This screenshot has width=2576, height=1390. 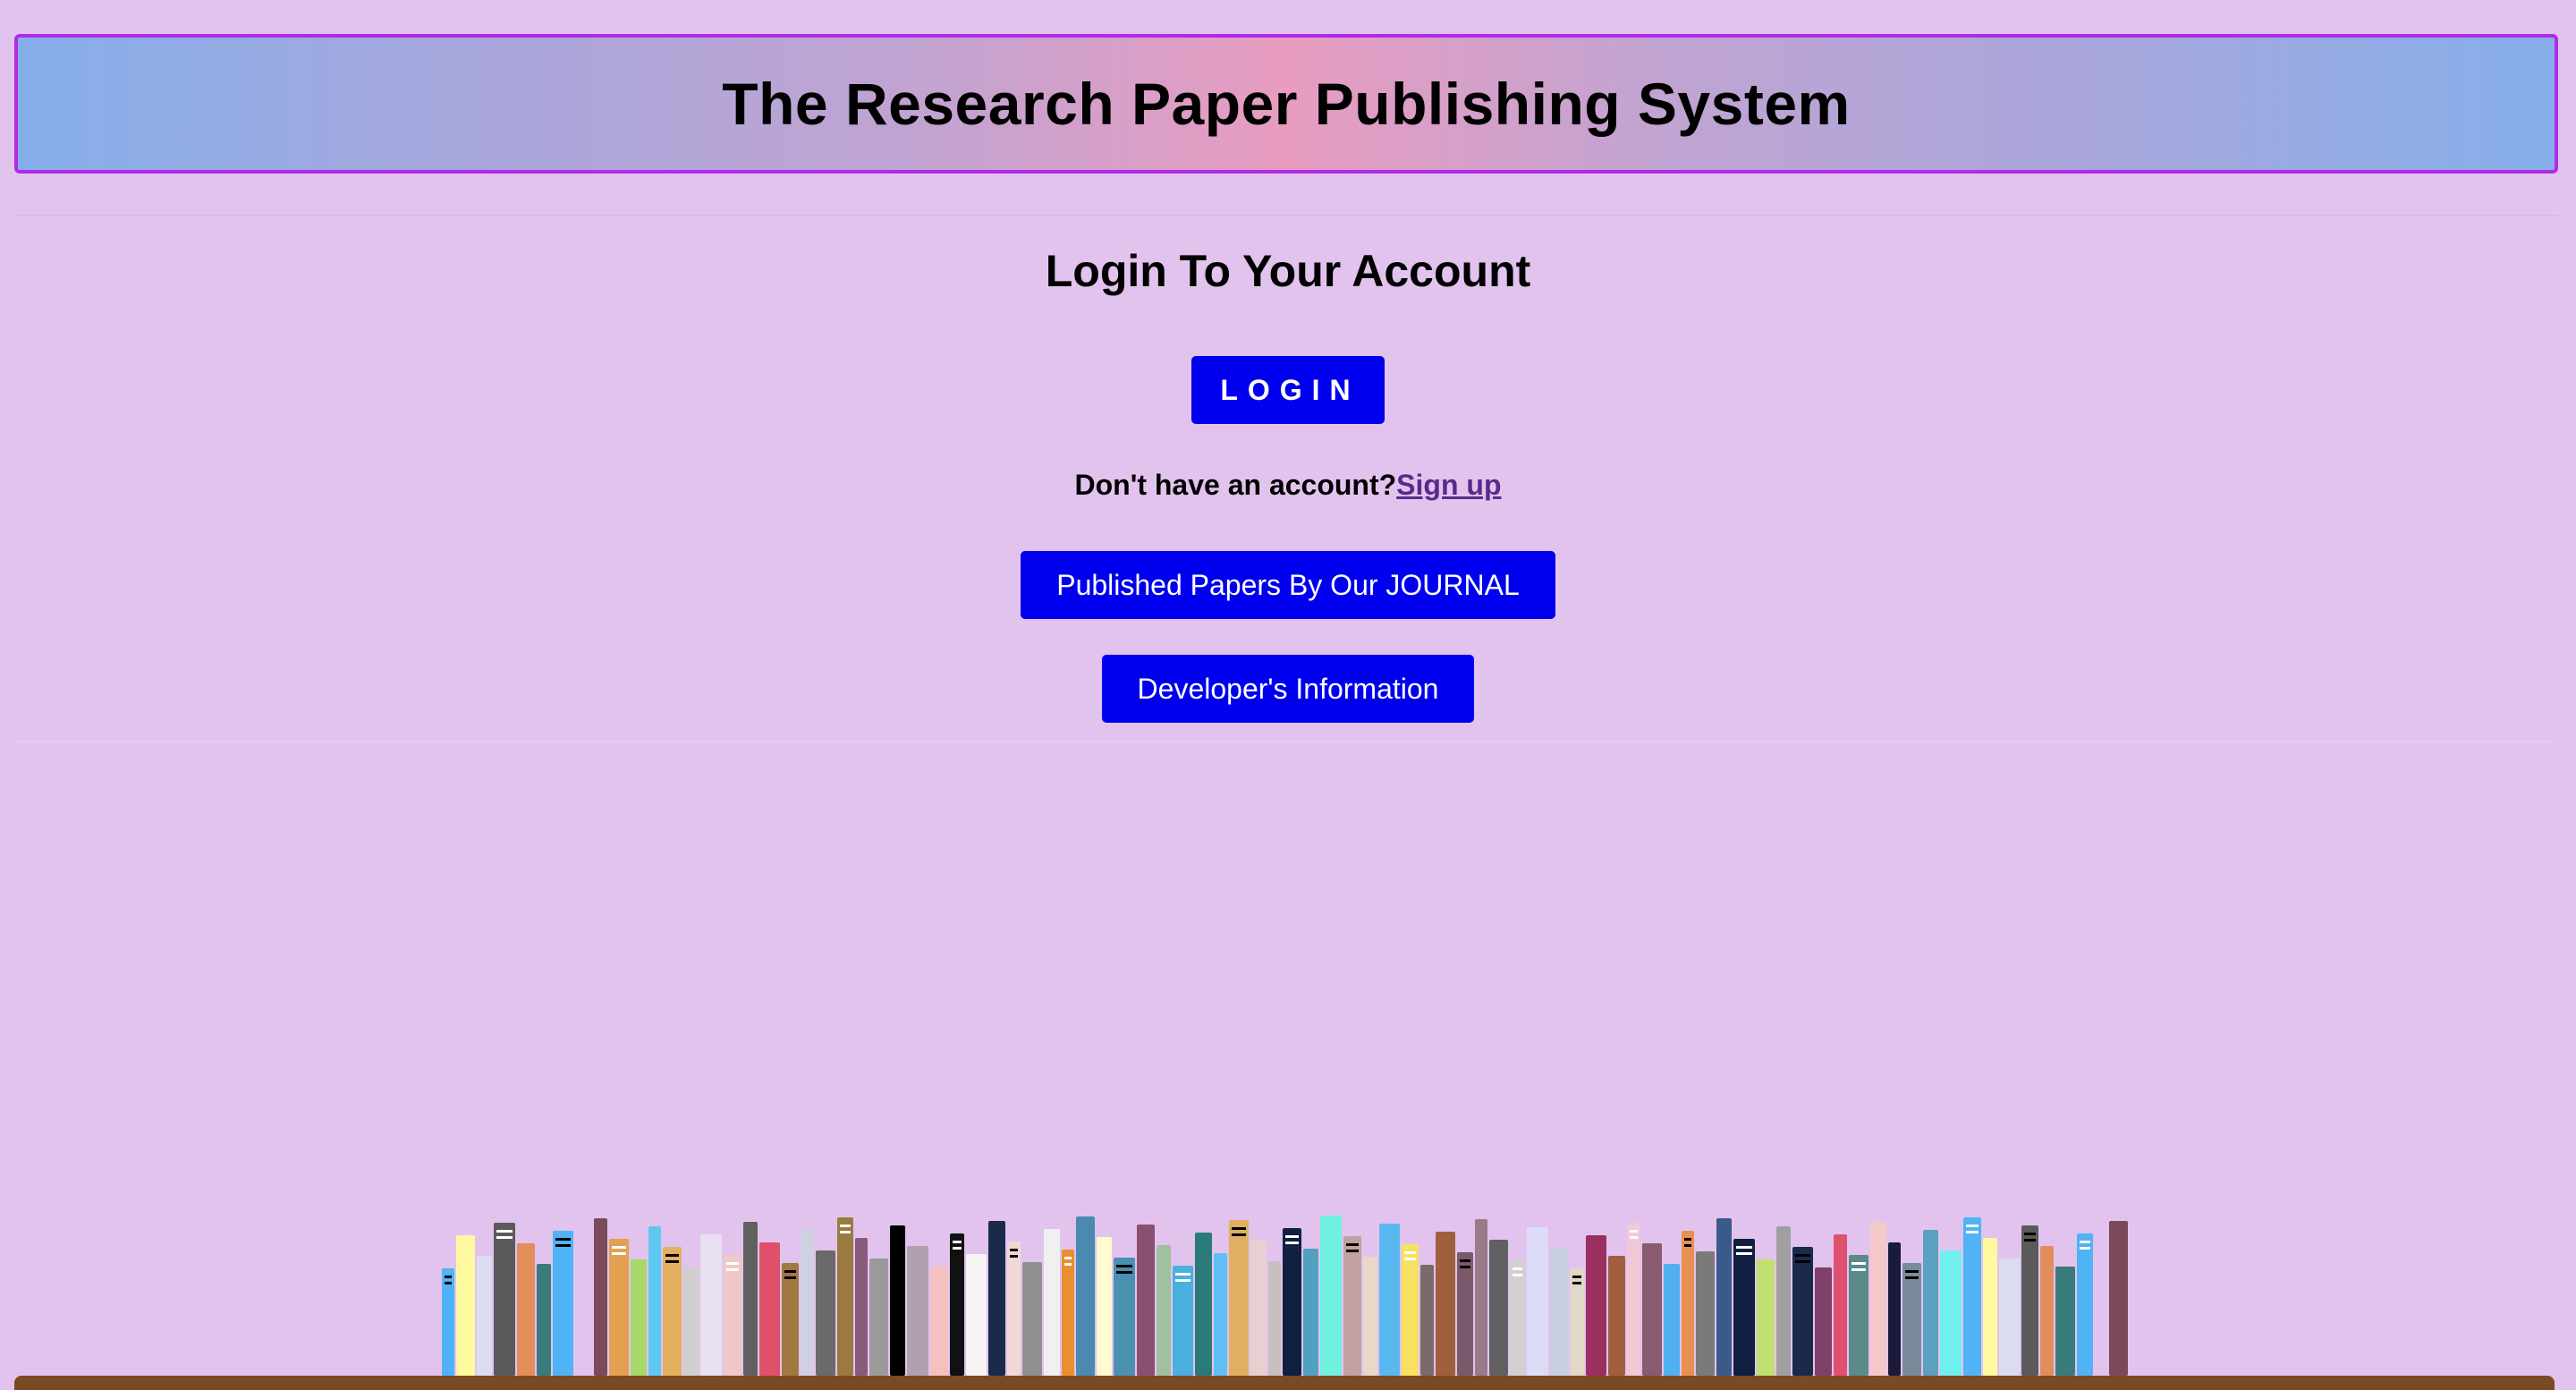 I want to click on developer-info-button: Developer's Information, so click(x=1288, y=689).